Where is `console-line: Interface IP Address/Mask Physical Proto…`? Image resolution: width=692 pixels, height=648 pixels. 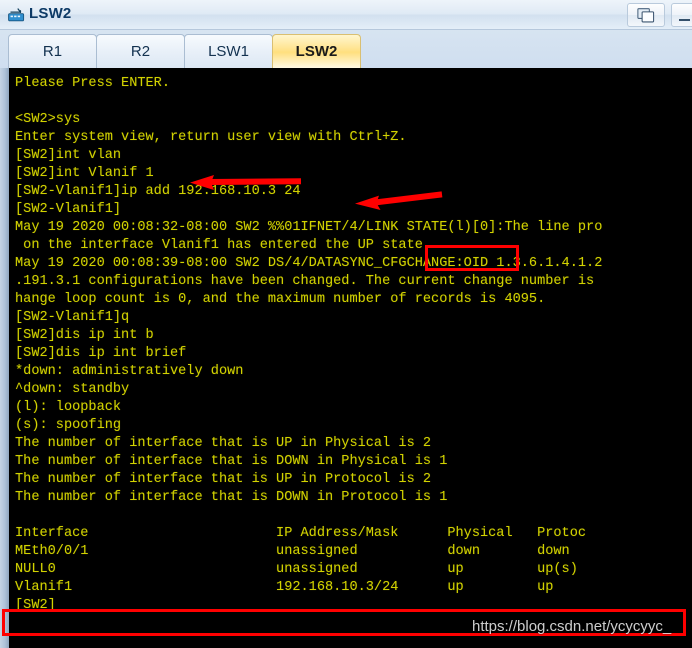 console-line: Interface IP Address/Mask Physical Proto… is located at coordinates (301, 533).